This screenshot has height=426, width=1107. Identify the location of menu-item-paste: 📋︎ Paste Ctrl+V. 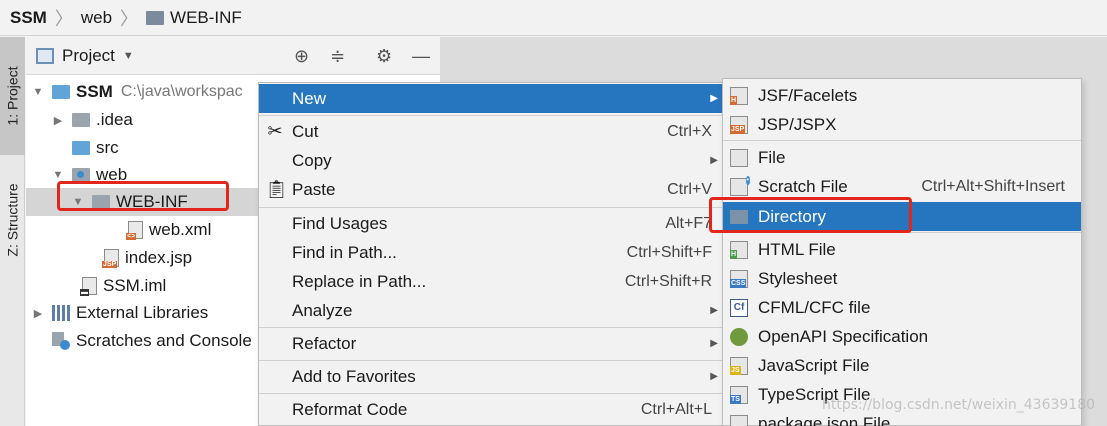
(490, 189).